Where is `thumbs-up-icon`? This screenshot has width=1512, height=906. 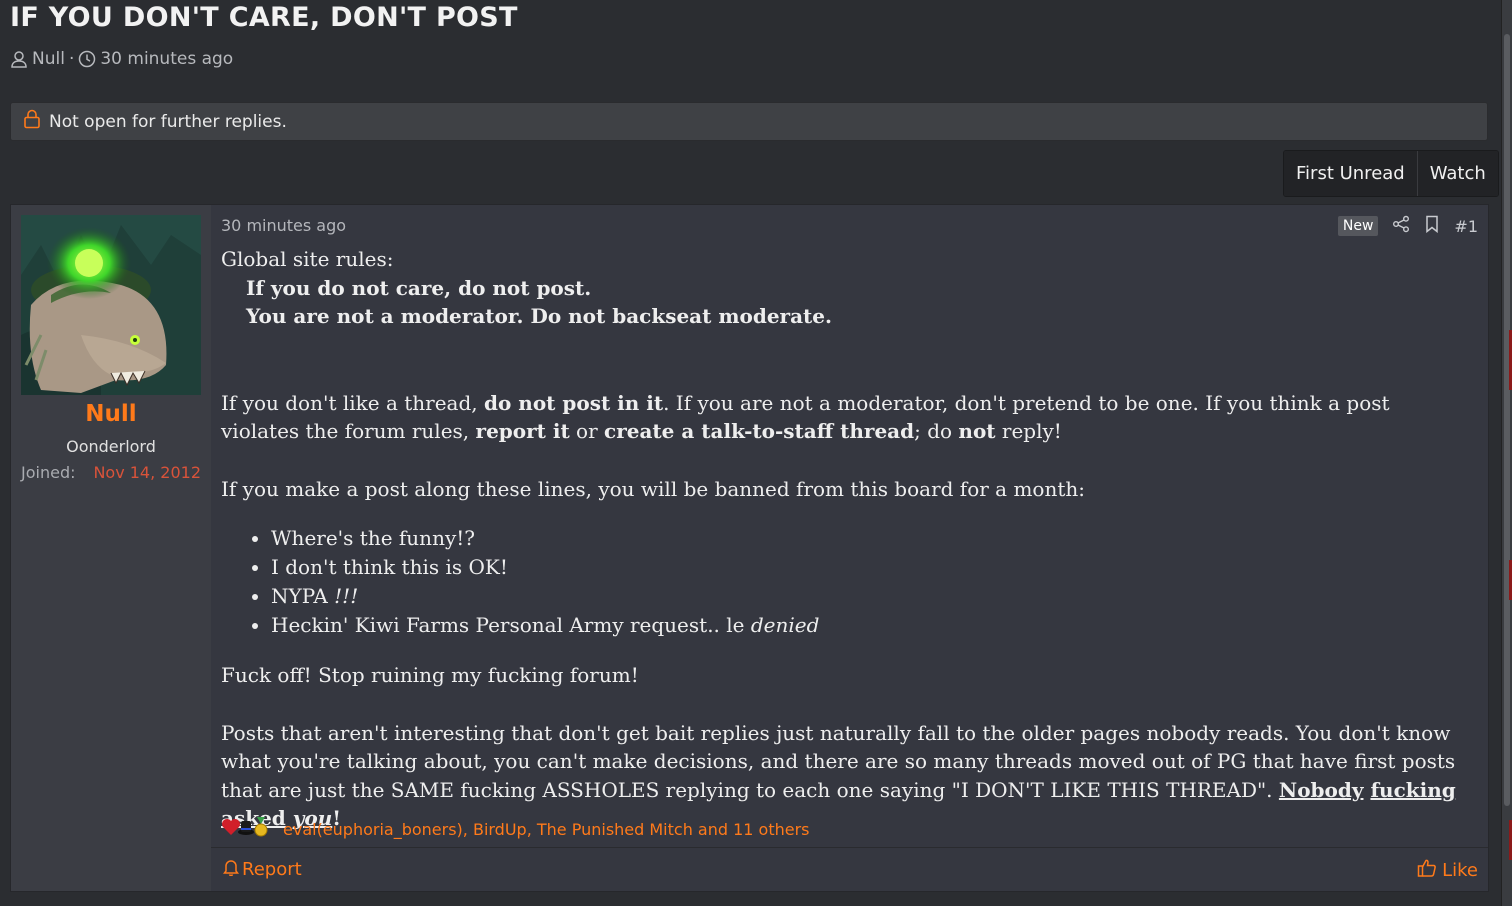
thumbs-up-icon is located at coordinates (1427, 870).